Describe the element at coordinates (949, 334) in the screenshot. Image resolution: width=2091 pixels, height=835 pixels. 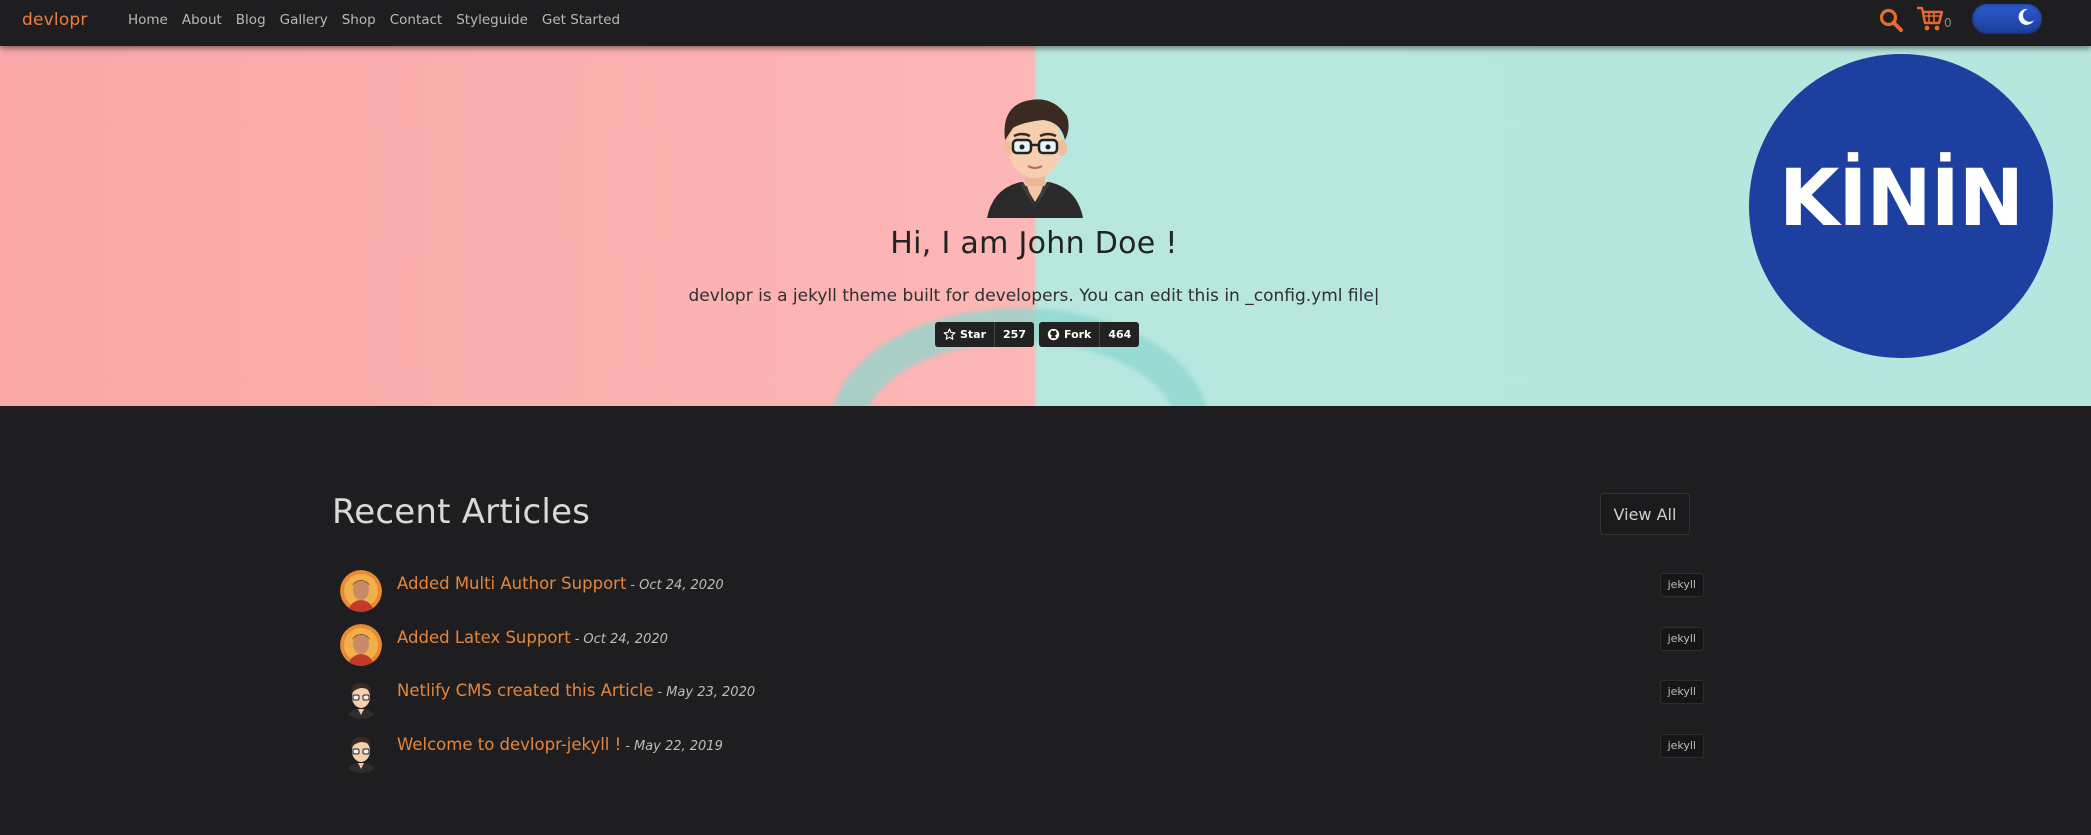
I see `star-icon` at that location.